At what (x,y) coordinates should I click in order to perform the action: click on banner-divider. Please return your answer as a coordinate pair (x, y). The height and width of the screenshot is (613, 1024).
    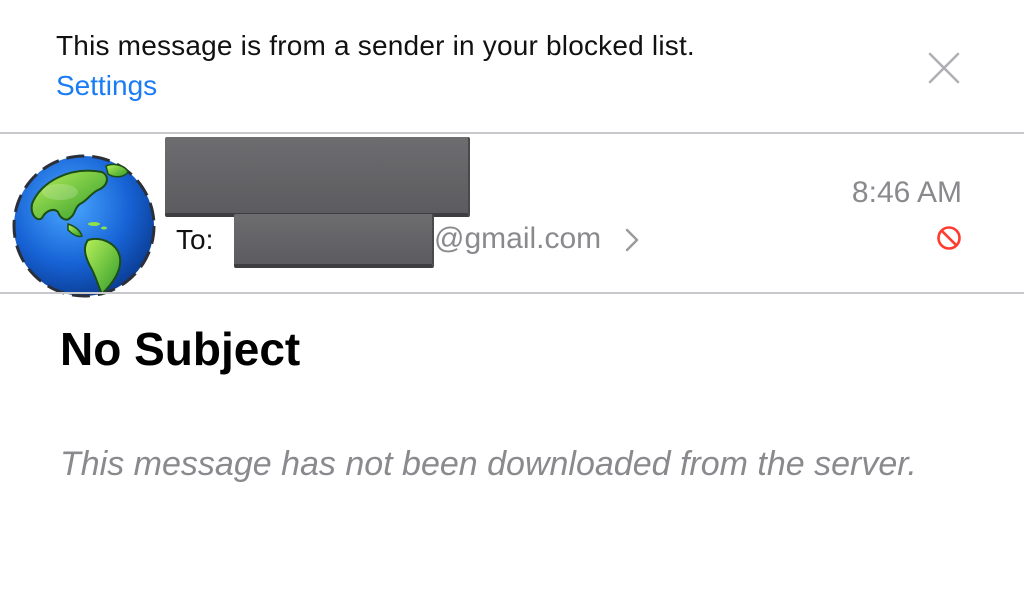
    Looking at the image, I should click on (512, 133).